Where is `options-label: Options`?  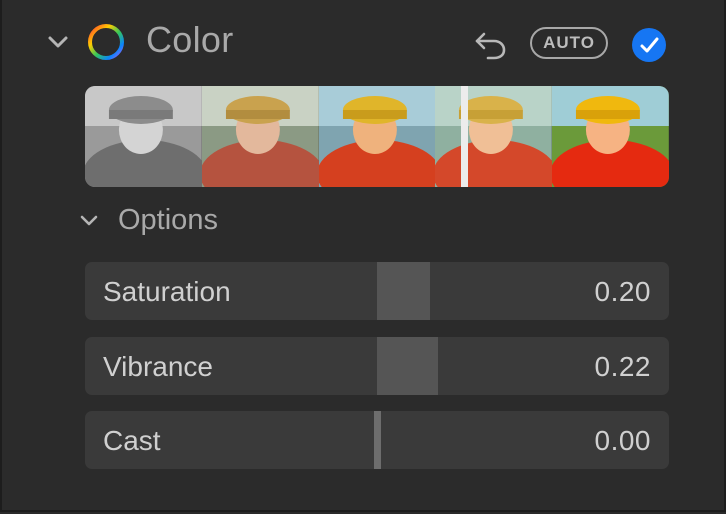
options-label: Options is located at coordinates (168, 220).